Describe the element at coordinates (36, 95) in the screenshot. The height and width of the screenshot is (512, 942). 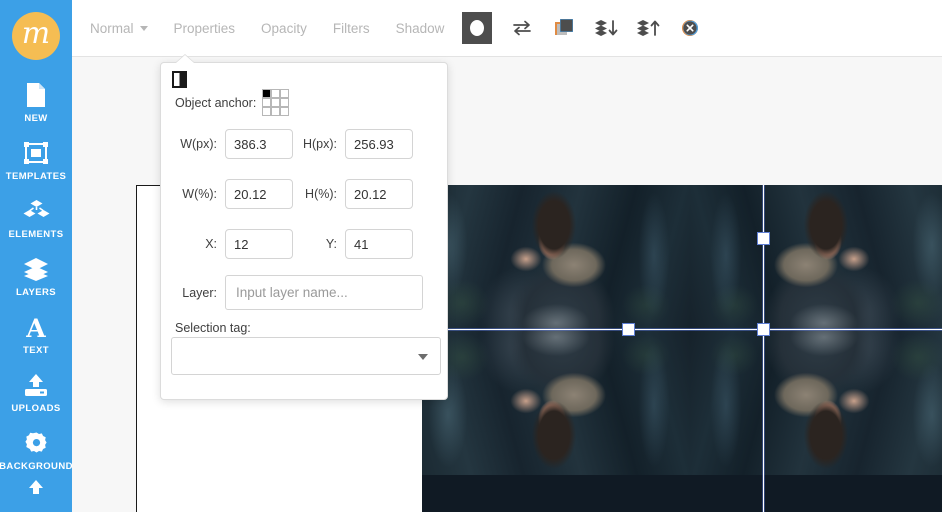
I see `new-document-icon` at that location.